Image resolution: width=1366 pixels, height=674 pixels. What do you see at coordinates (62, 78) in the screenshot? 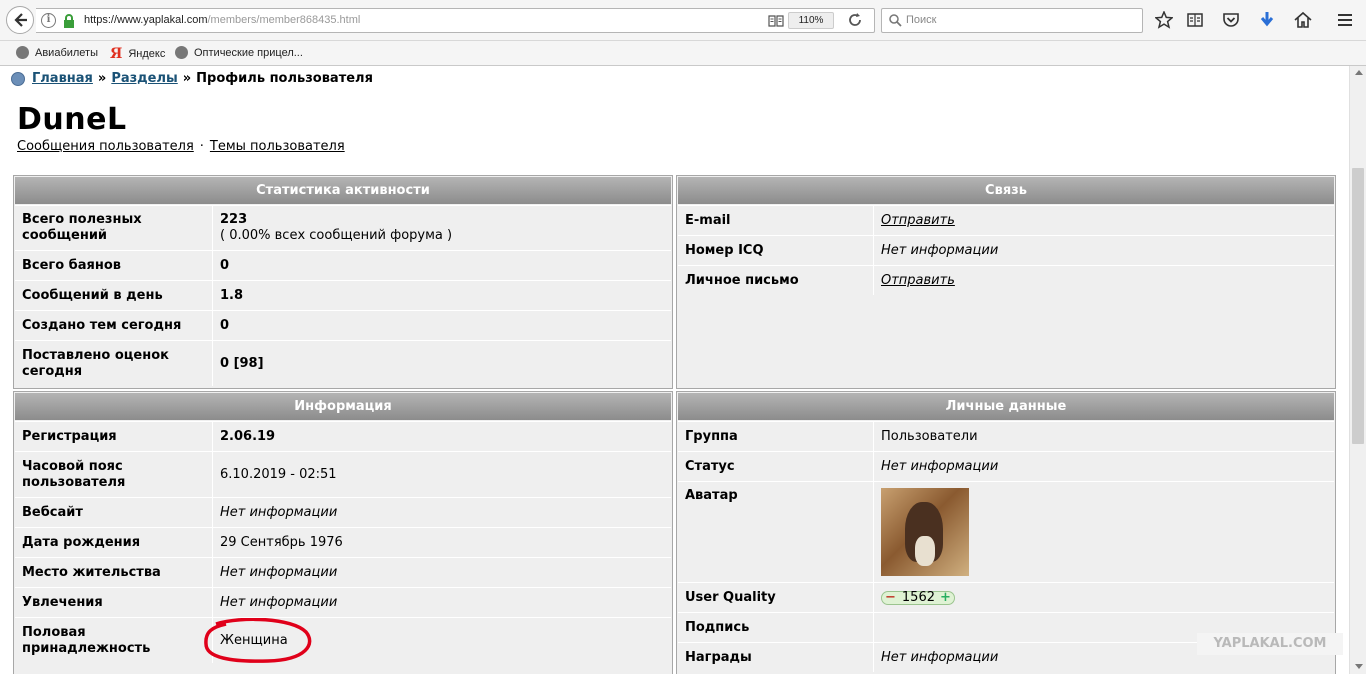
I see `breadcrumb-home-link: Главная` at bounding box center [62, 78].